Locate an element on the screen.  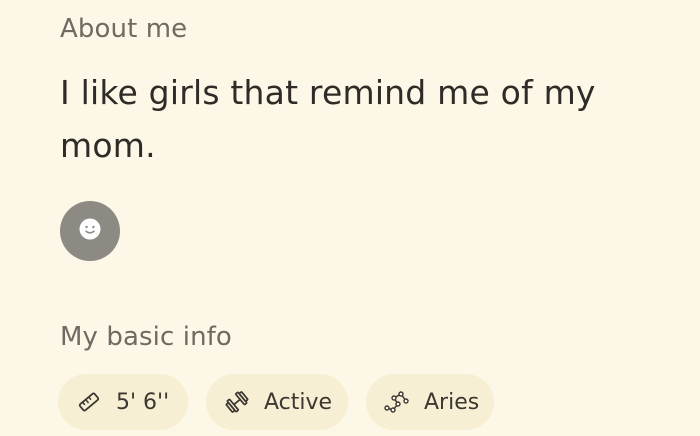
dumbbell-icon is located at coordinates (237, 402).